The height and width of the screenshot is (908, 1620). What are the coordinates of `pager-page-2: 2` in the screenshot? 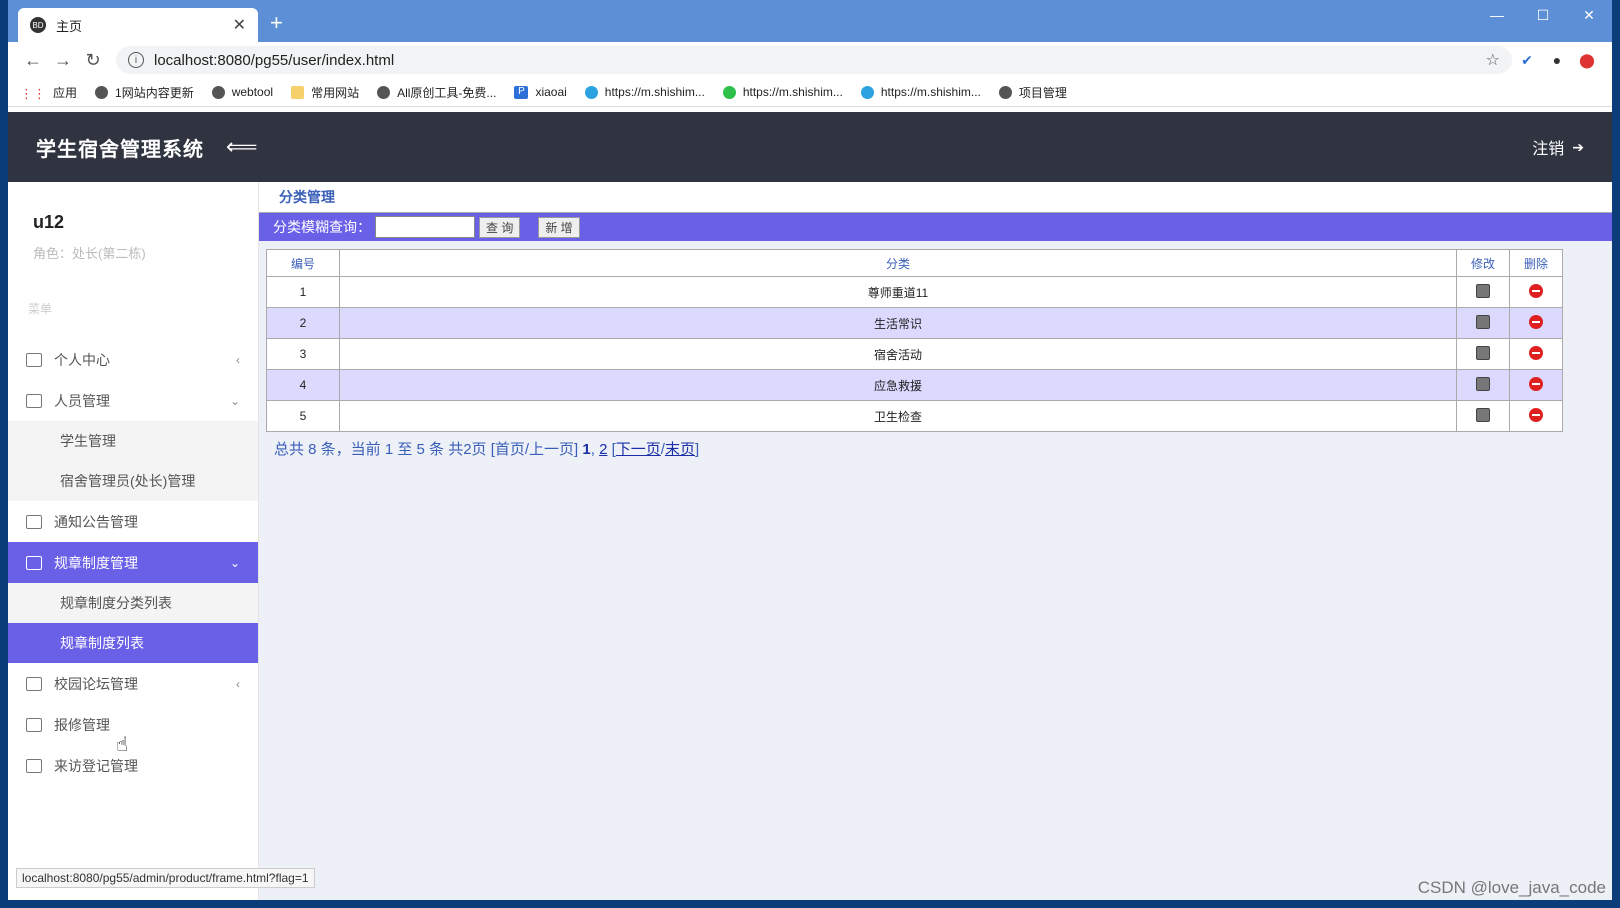 It's located at (603, 449).